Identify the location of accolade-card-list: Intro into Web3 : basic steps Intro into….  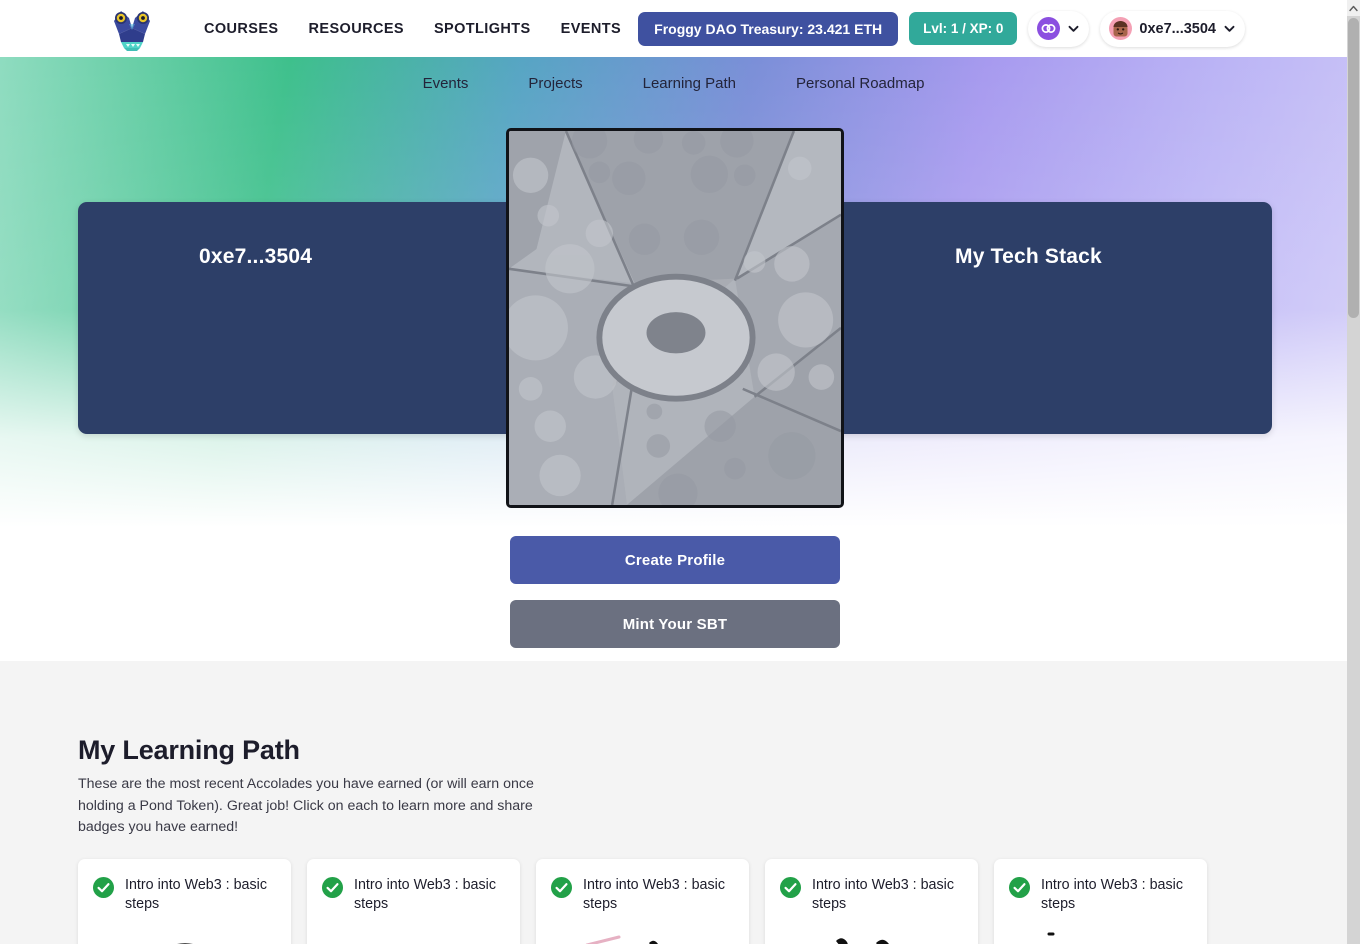
(642, 901).